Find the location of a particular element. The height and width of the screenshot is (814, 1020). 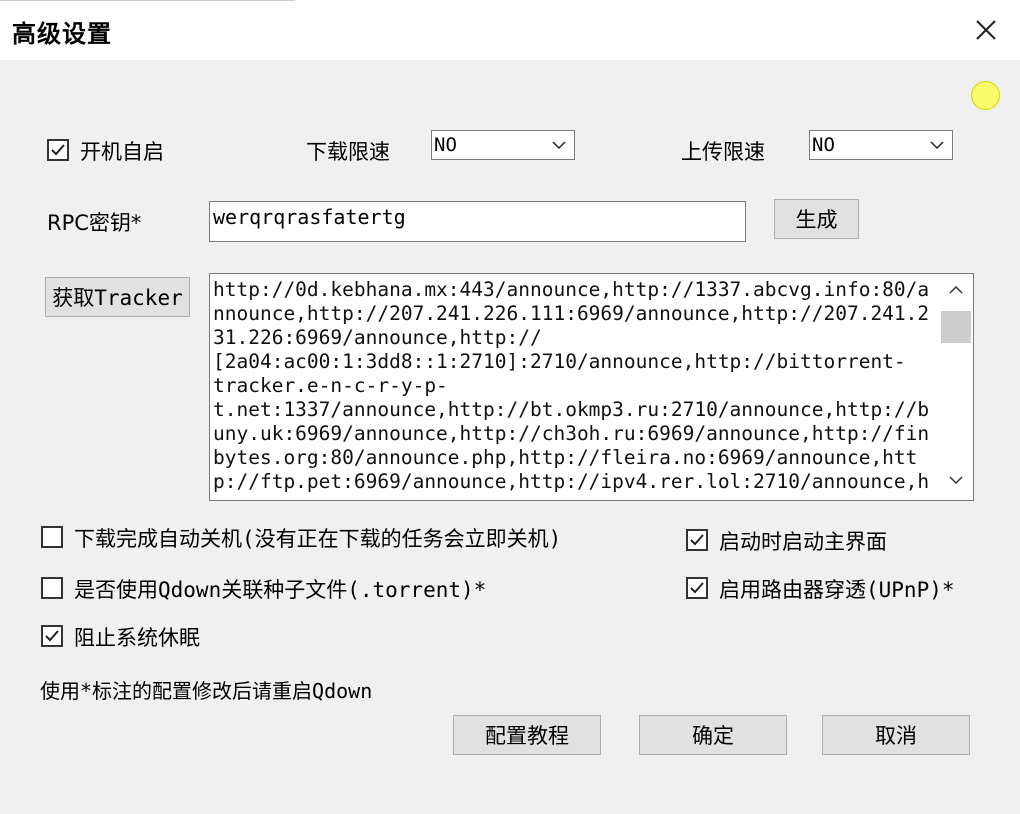

download-limit-label: 下载限速 is located at coordinates (348, 152).